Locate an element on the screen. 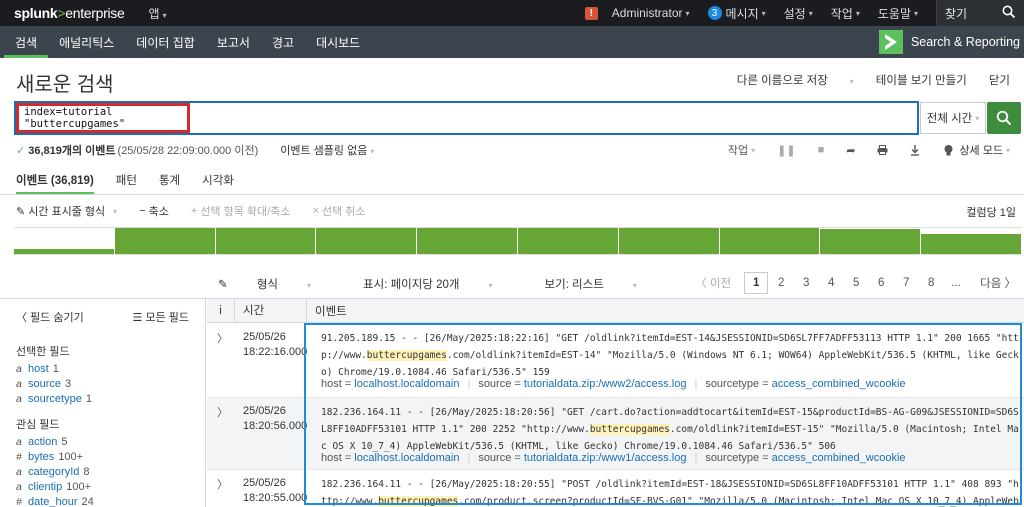  tab-events: 이벤트 (36,819) is located at coordinates (55, 181).